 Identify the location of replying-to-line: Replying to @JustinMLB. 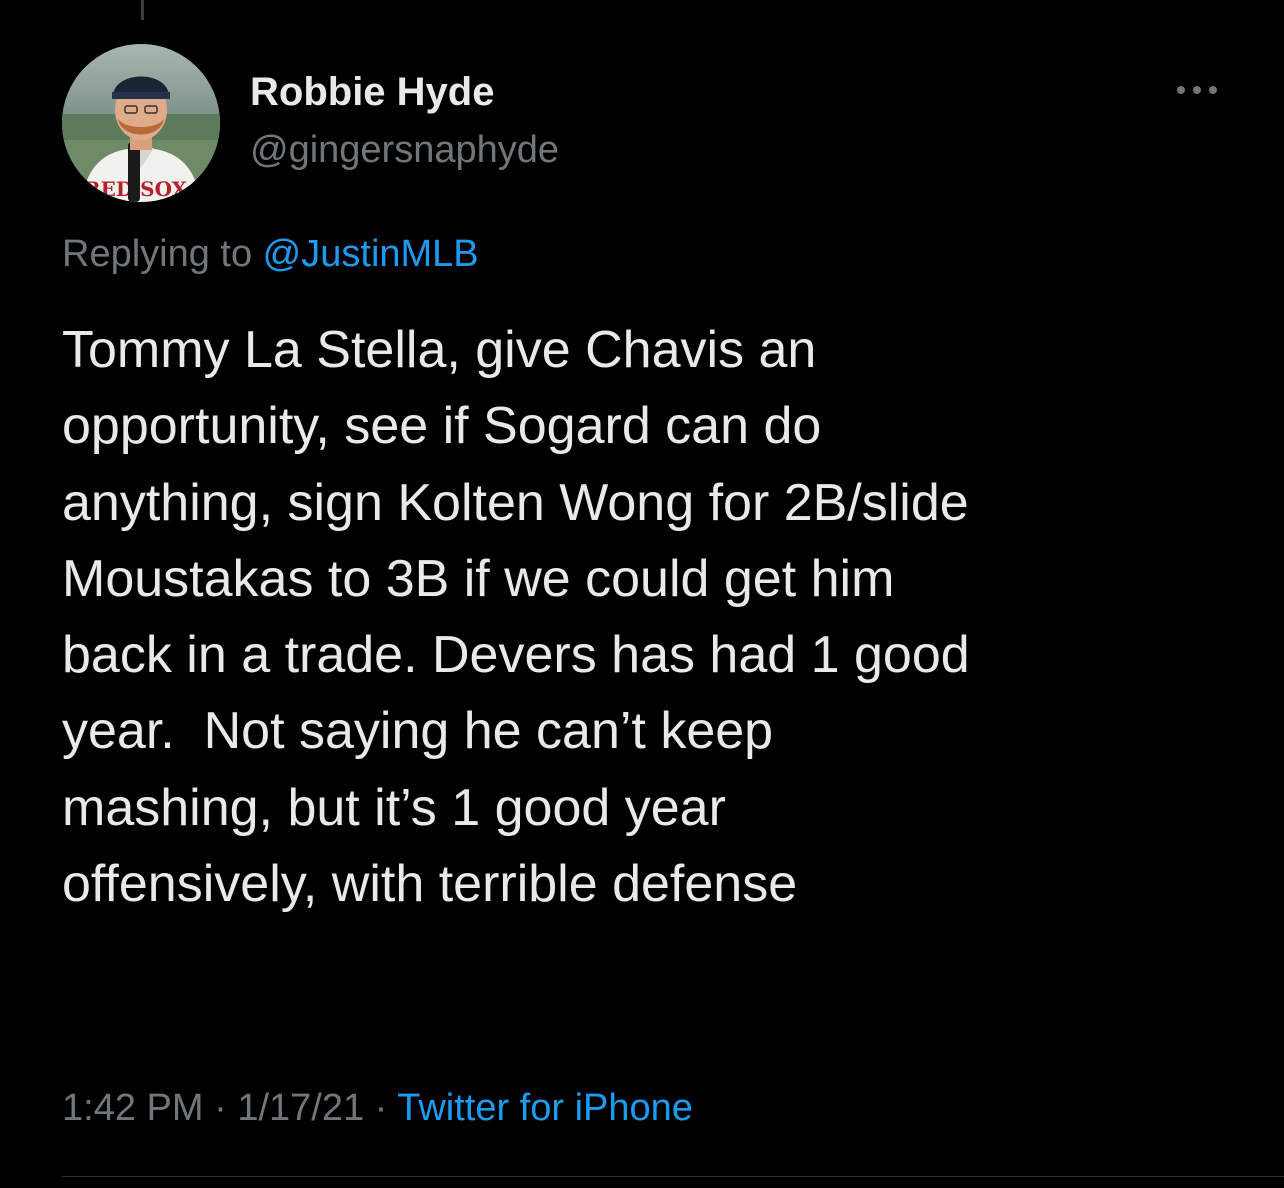
(270, 254).